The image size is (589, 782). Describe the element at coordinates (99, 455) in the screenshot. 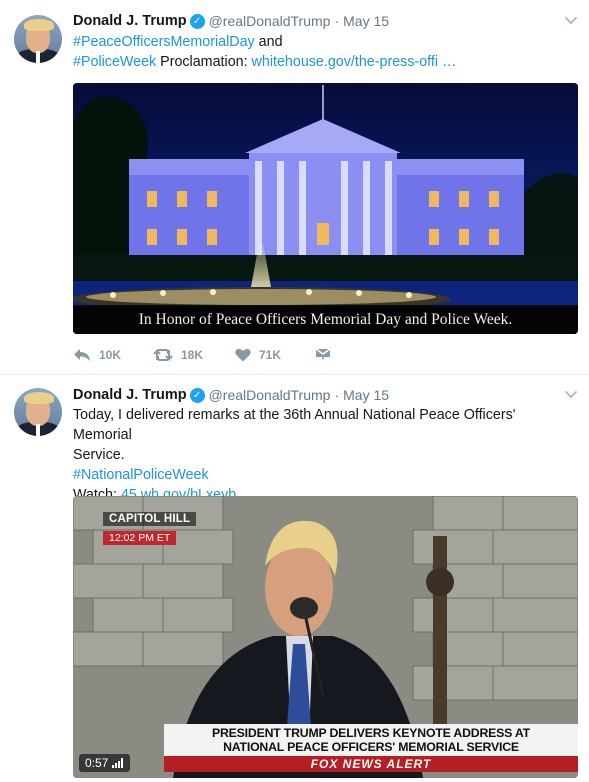

I see `tweet-text-line: Service.` at that location.